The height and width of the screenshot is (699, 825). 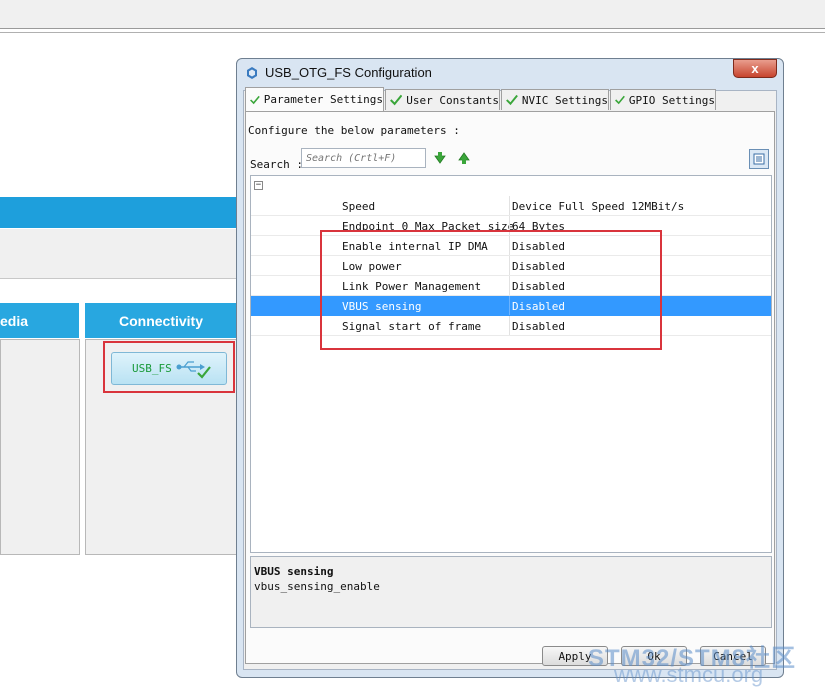 What do you see at coordinates (258, 185) in the screenshot?
I see `collapse-toggle-icon: −` at bounding box center [258, 185].